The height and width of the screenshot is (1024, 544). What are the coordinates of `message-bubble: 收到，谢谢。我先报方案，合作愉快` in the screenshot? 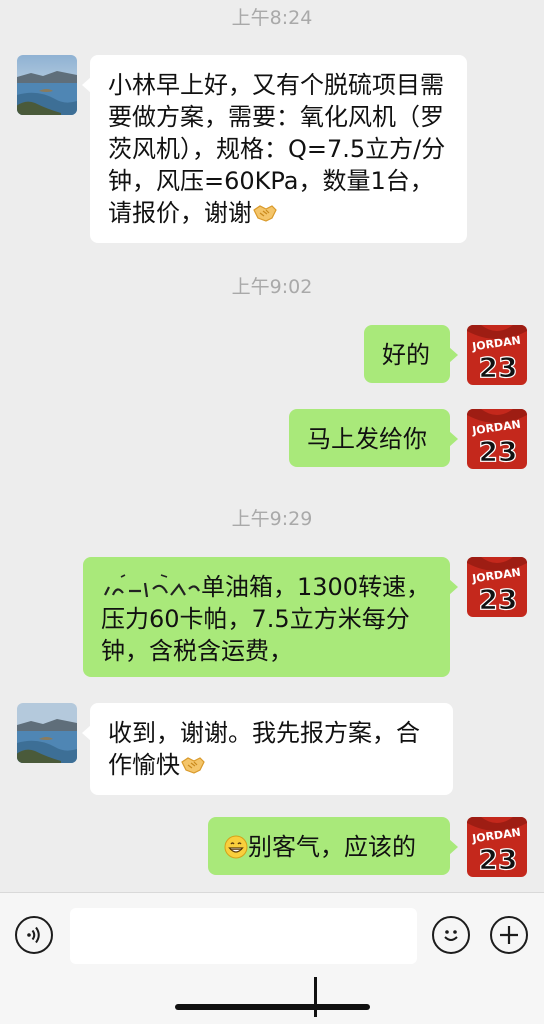 It's located at (267, 749).